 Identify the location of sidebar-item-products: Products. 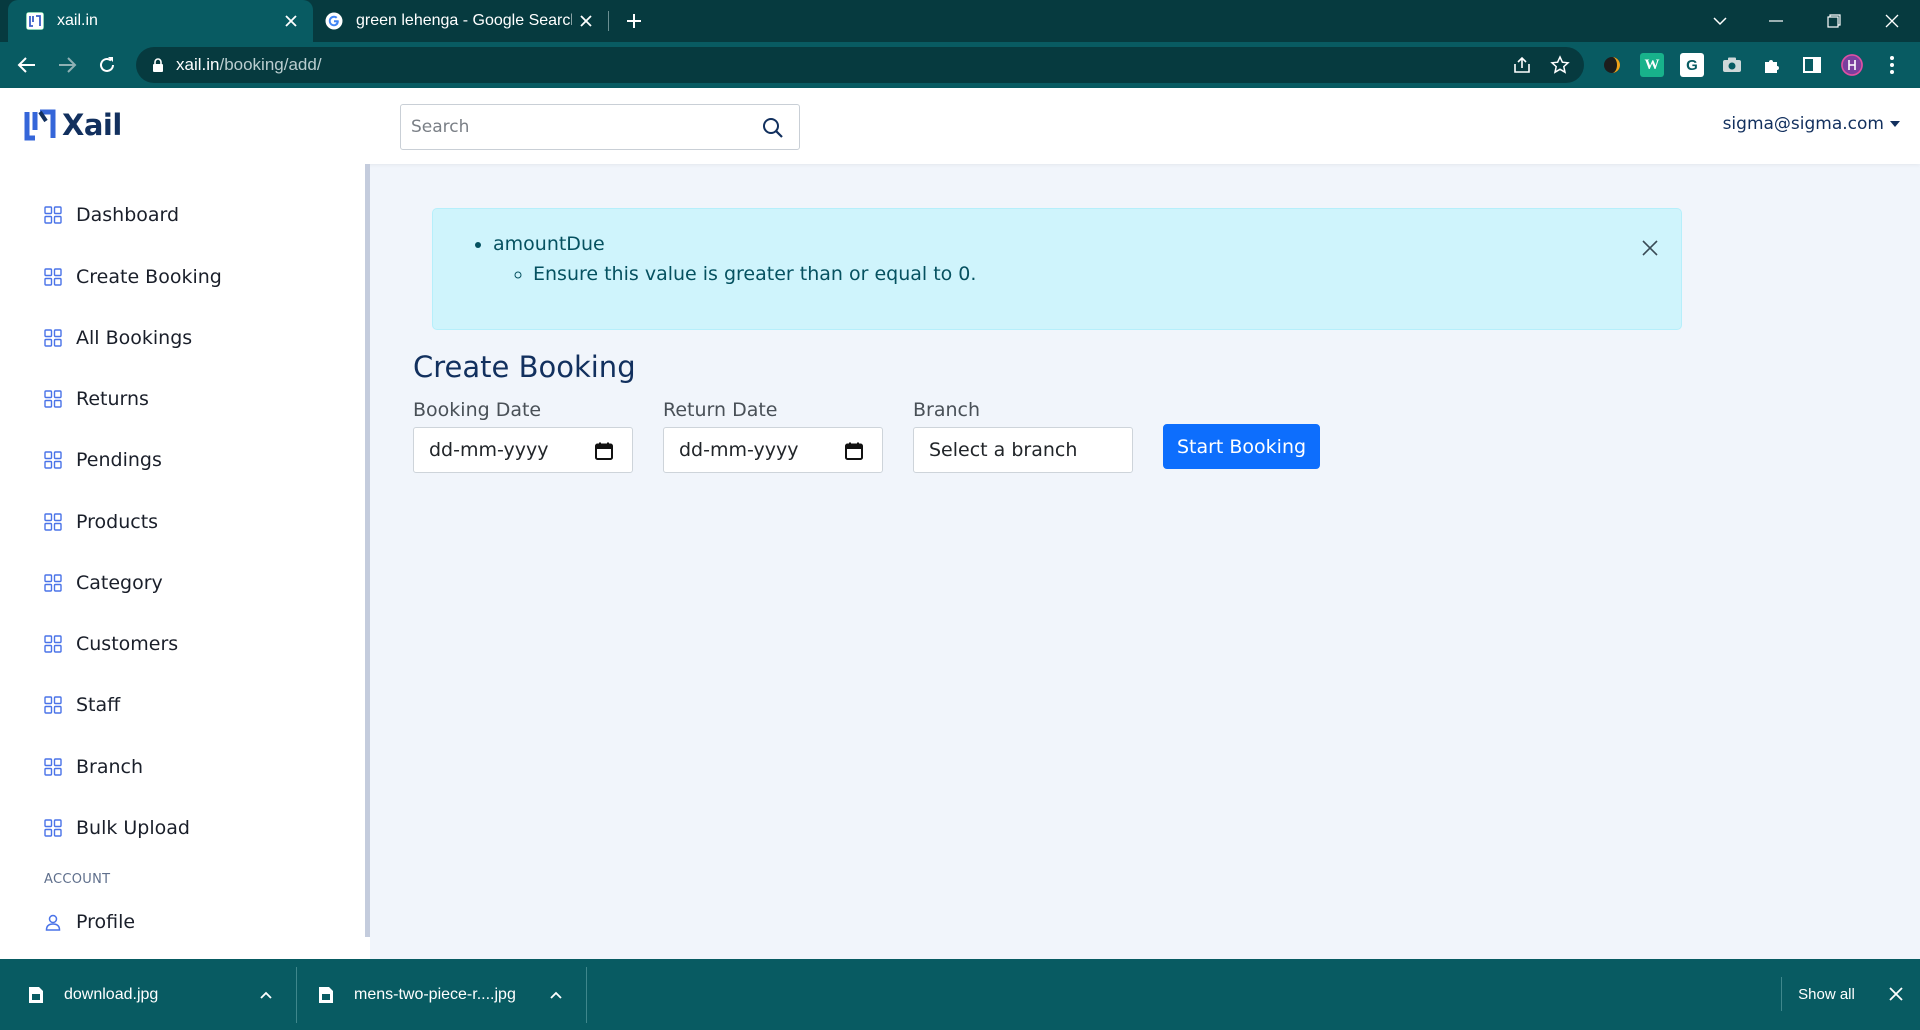
(101, 522).